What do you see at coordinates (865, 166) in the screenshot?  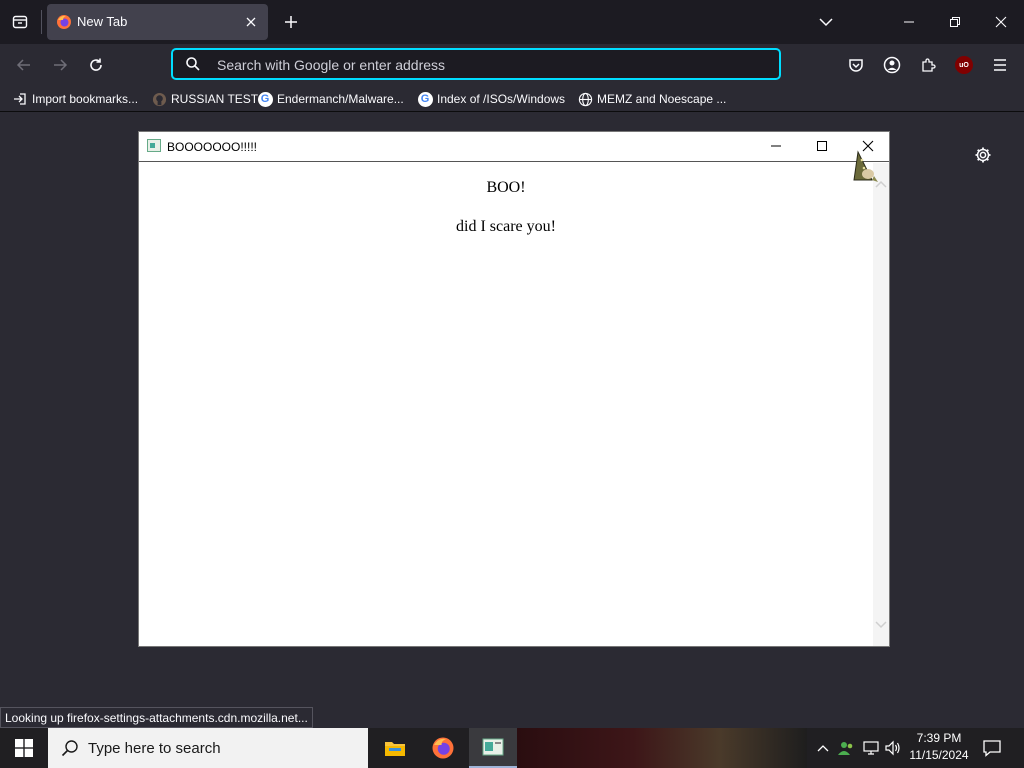 I see `wizard-cursor-icon` at bounding box center [865, 166].